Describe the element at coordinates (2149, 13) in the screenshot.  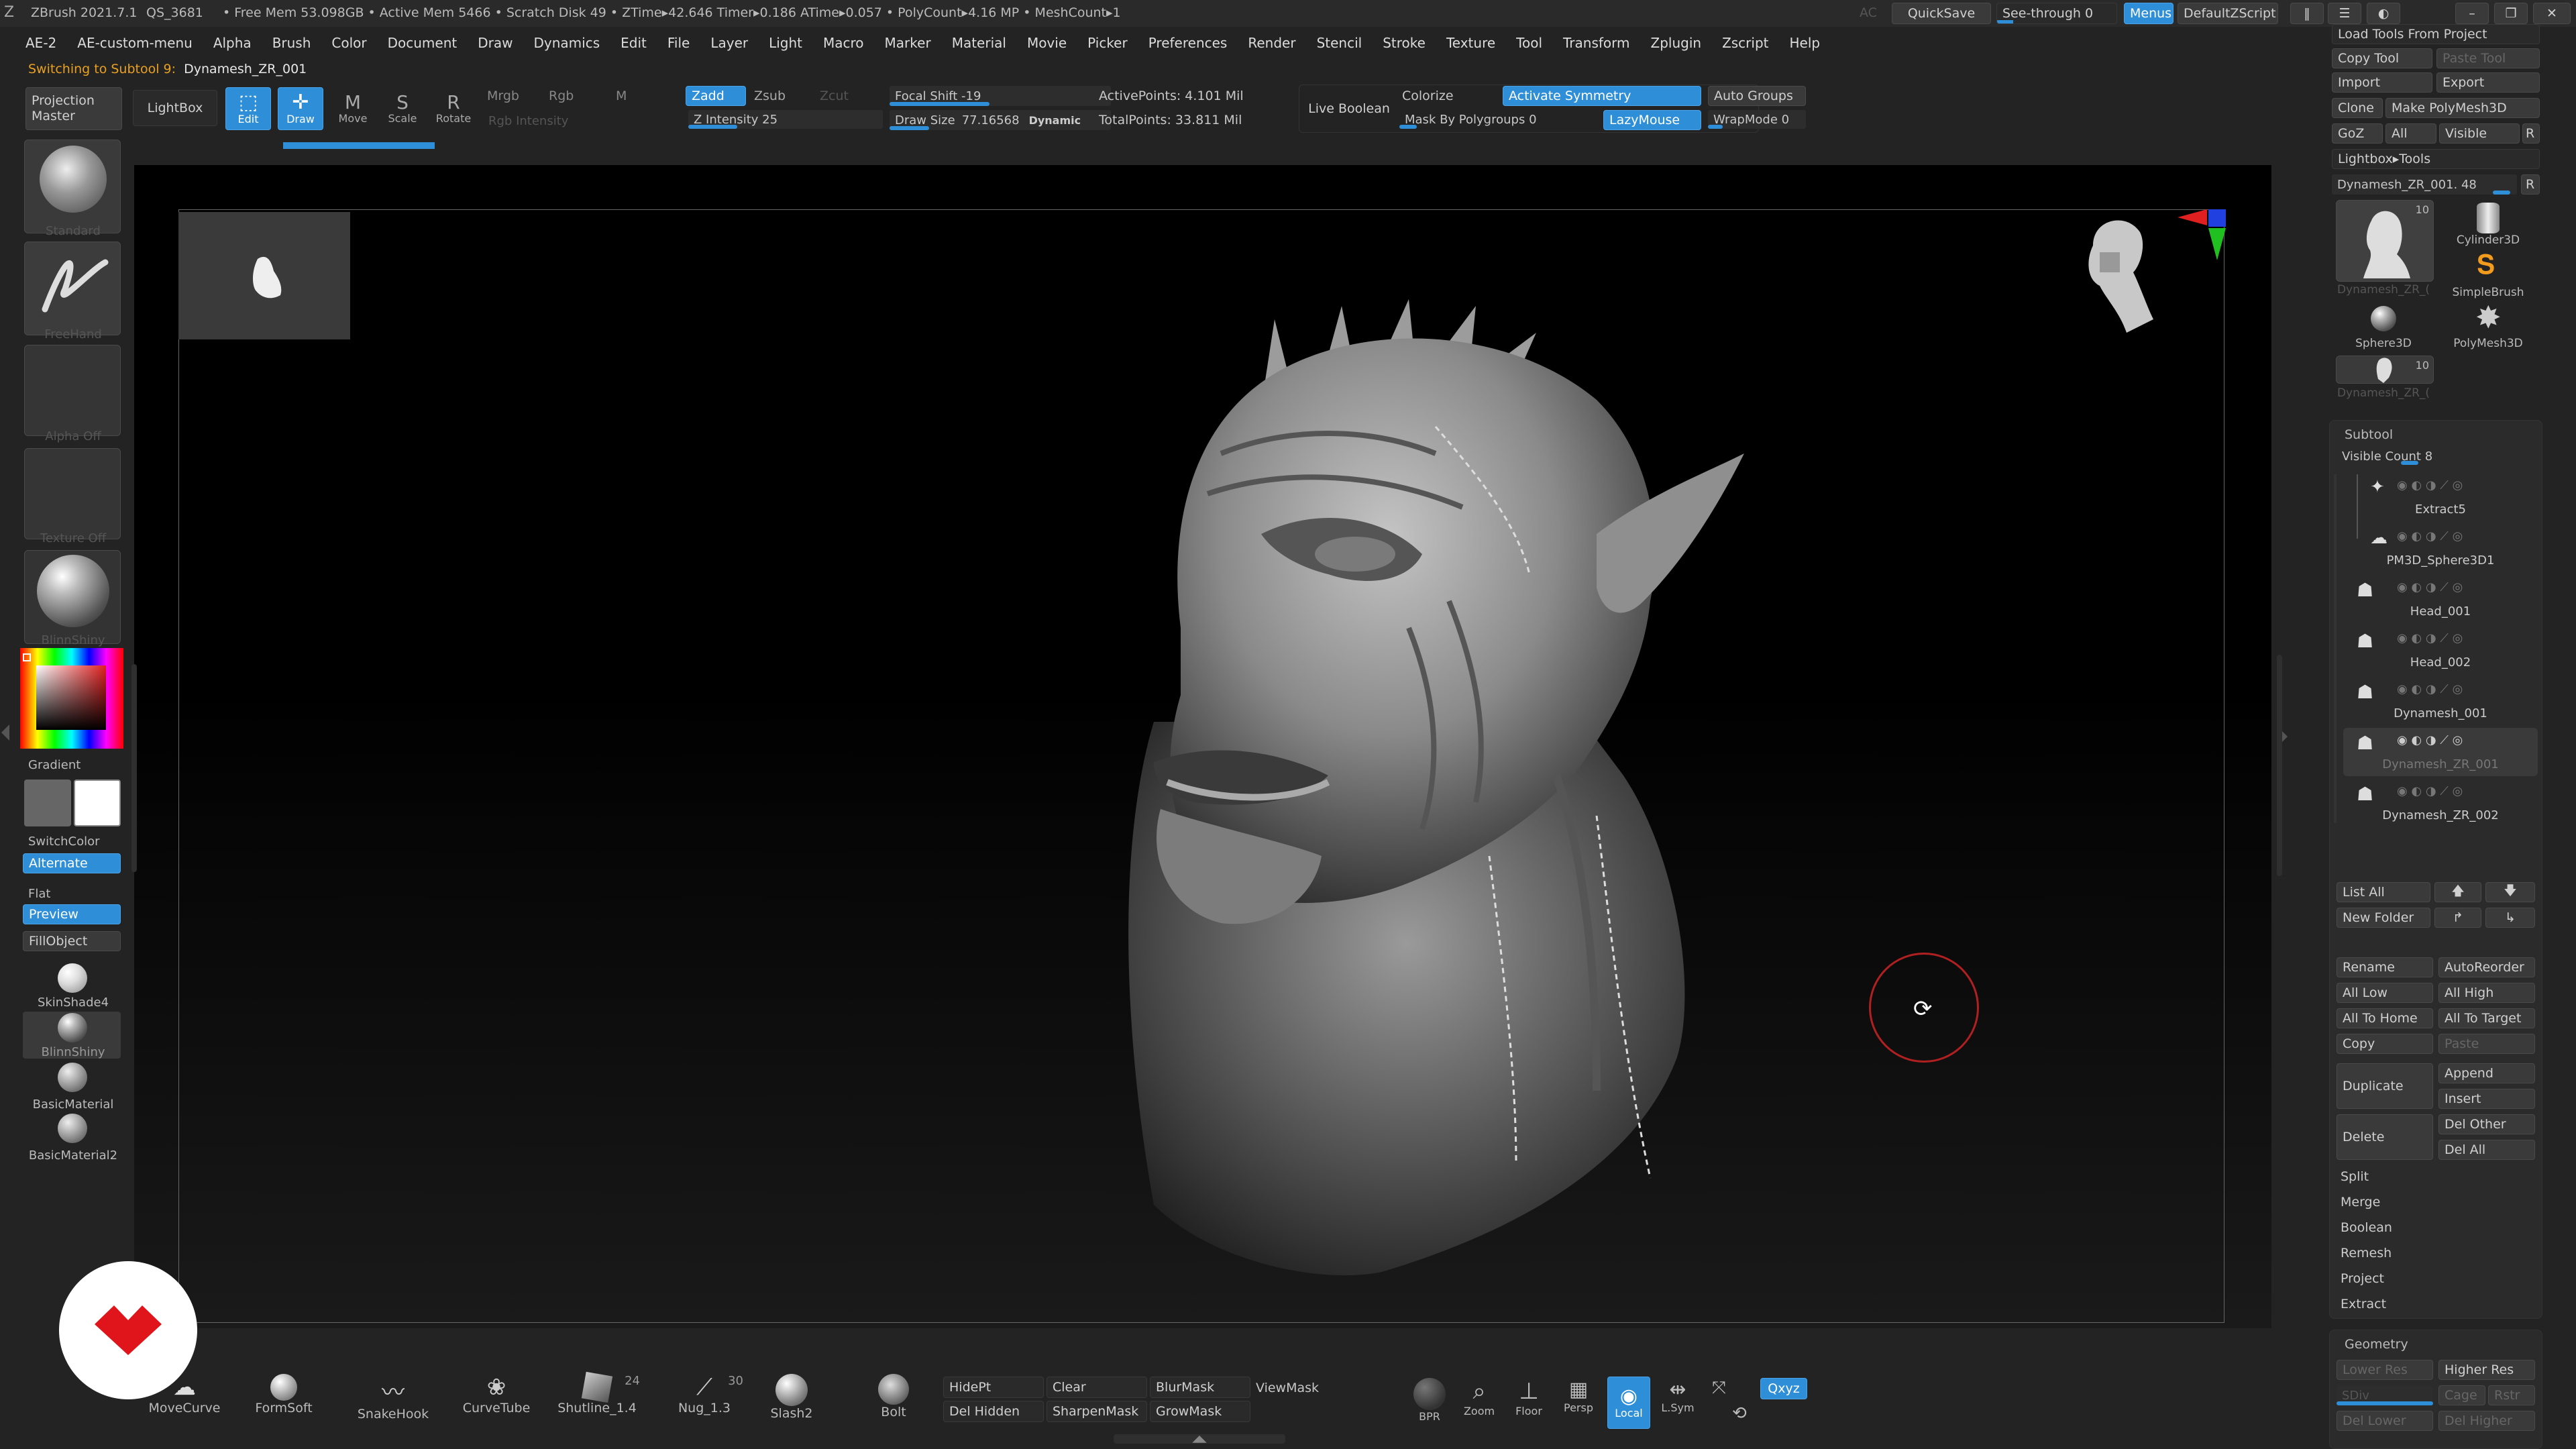
I see `menus-toggle: Menus` at that location.